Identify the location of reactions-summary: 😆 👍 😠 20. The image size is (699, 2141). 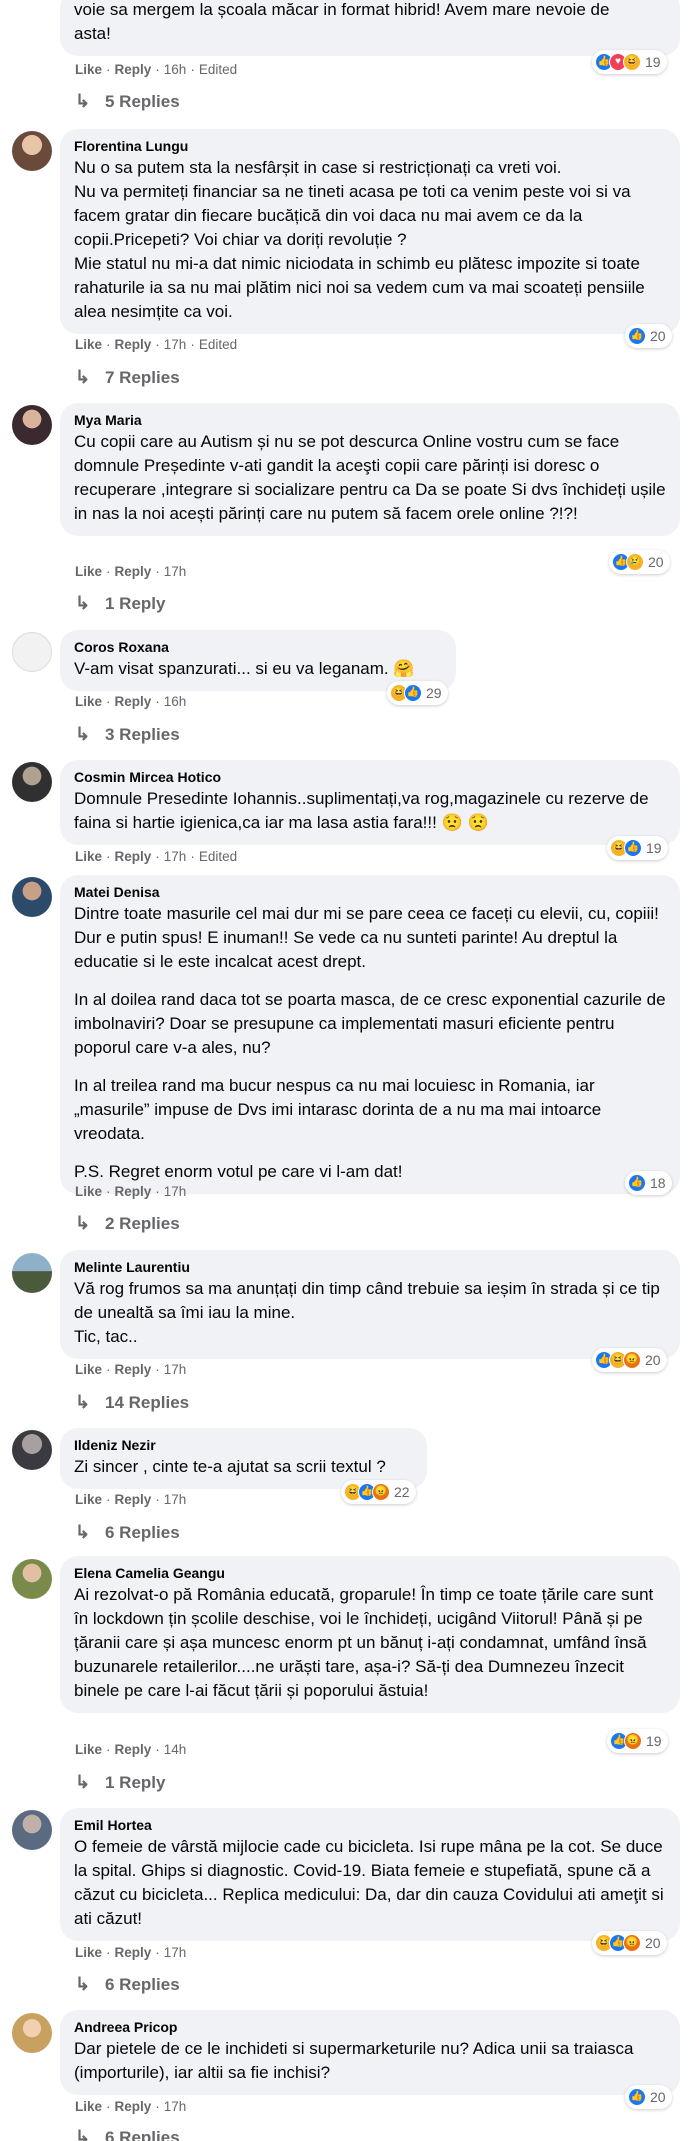
(629, 1943).